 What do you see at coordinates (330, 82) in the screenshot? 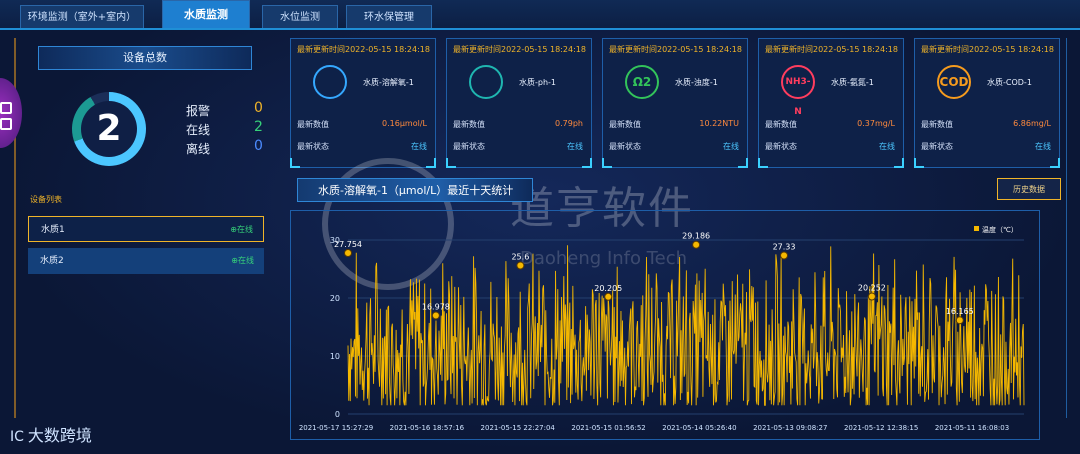
I see `water-drop-icon` at bounding box center [330, 82].